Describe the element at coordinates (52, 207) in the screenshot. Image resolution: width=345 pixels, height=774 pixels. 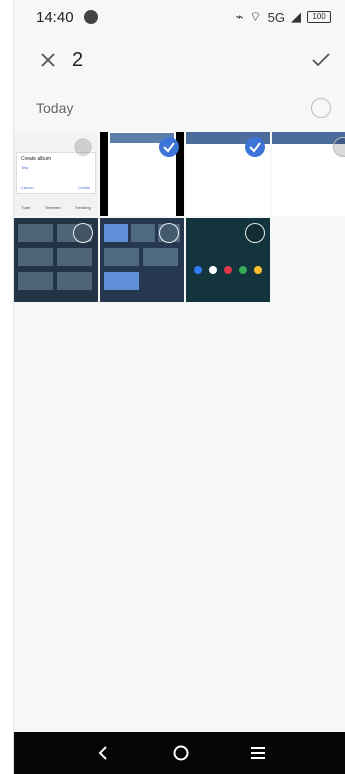
I see `tab-label: Trimmed` at that location.